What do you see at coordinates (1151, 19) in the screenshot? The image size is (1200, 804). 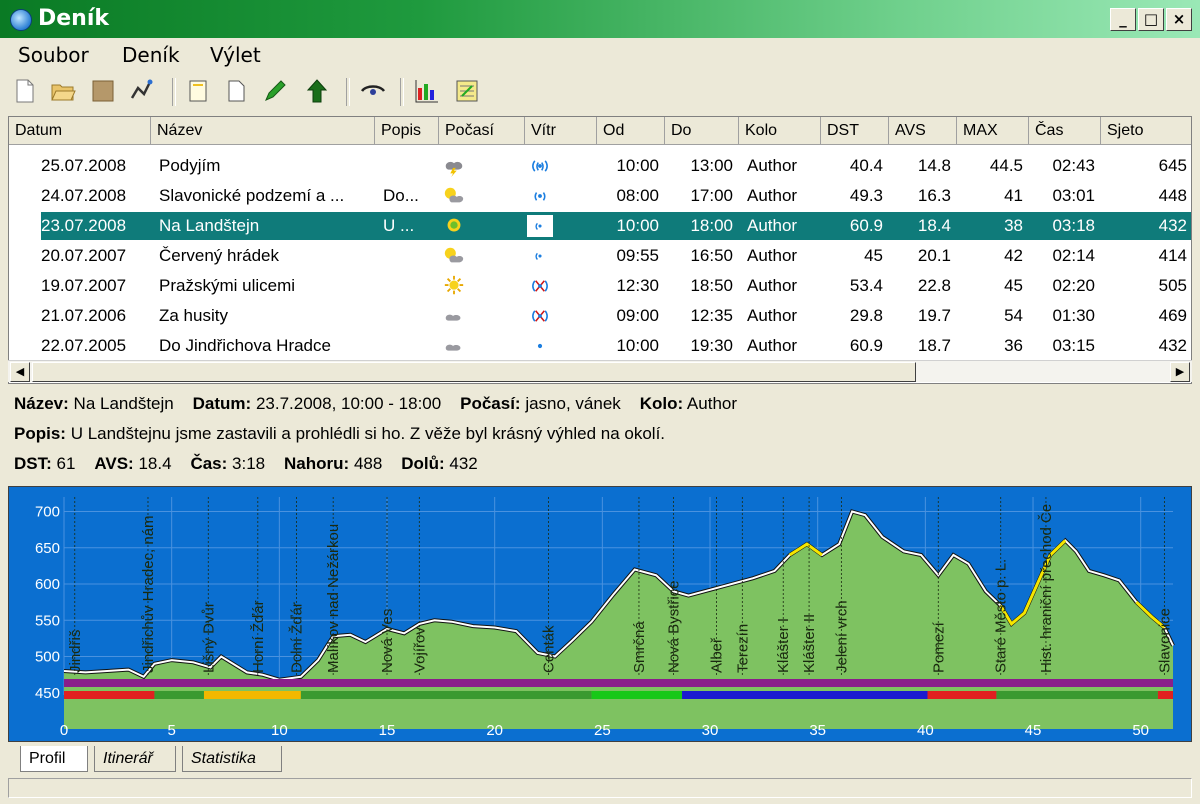 I see `maximize-button: □` at bounding box center [1151, 19].